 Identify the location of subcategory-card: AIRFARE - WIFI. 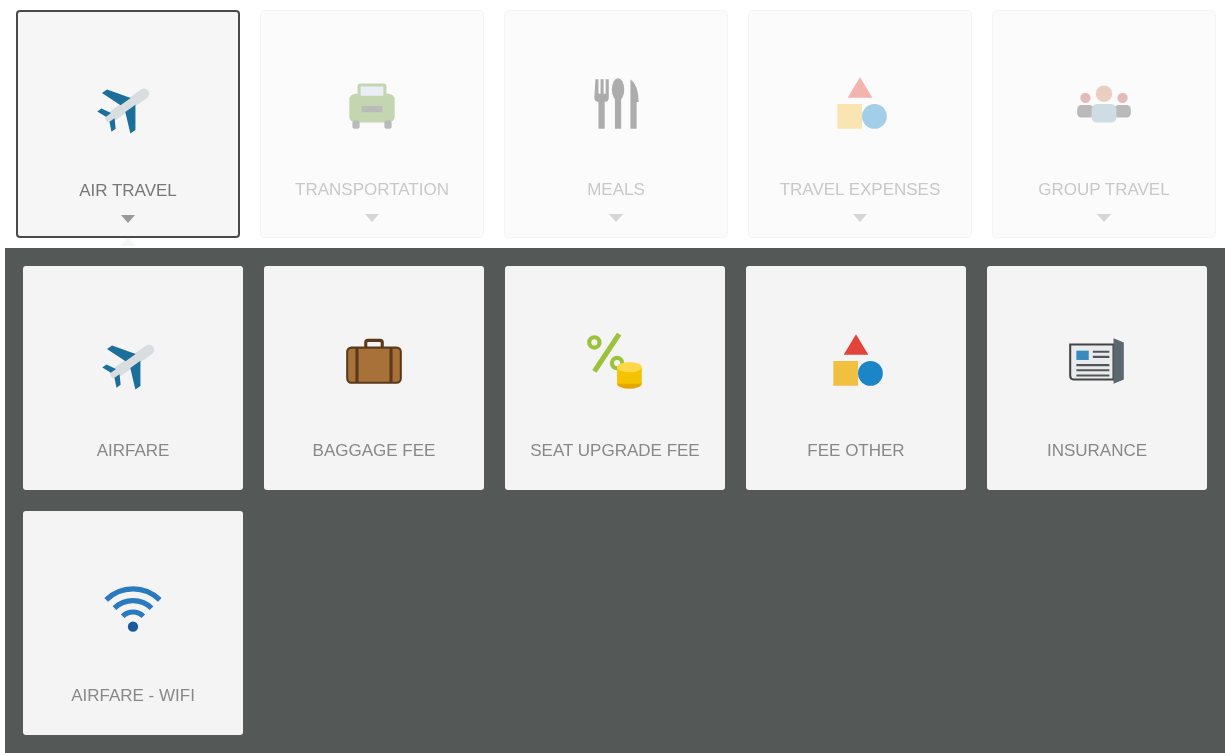
(133, 623).